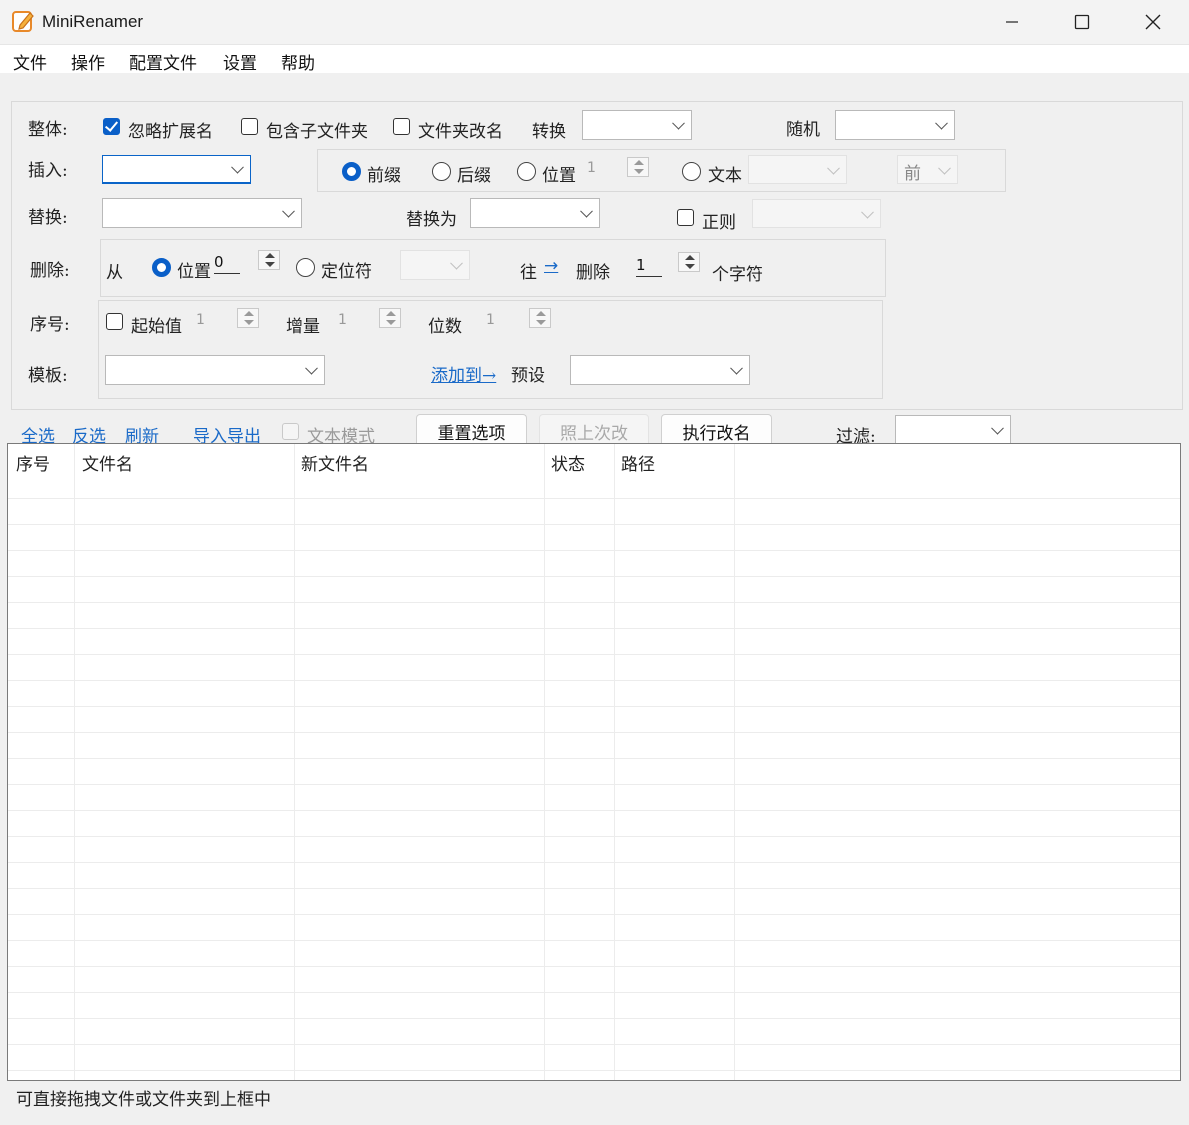 The image size is (1189, 1125). I want to click on maximize-button, so click(1082, 22).